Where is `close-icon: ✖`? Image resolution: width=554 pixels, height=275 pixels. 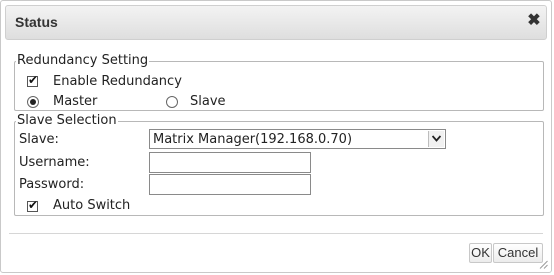
close-icon: ✖ is located at coordinates (534, 21).